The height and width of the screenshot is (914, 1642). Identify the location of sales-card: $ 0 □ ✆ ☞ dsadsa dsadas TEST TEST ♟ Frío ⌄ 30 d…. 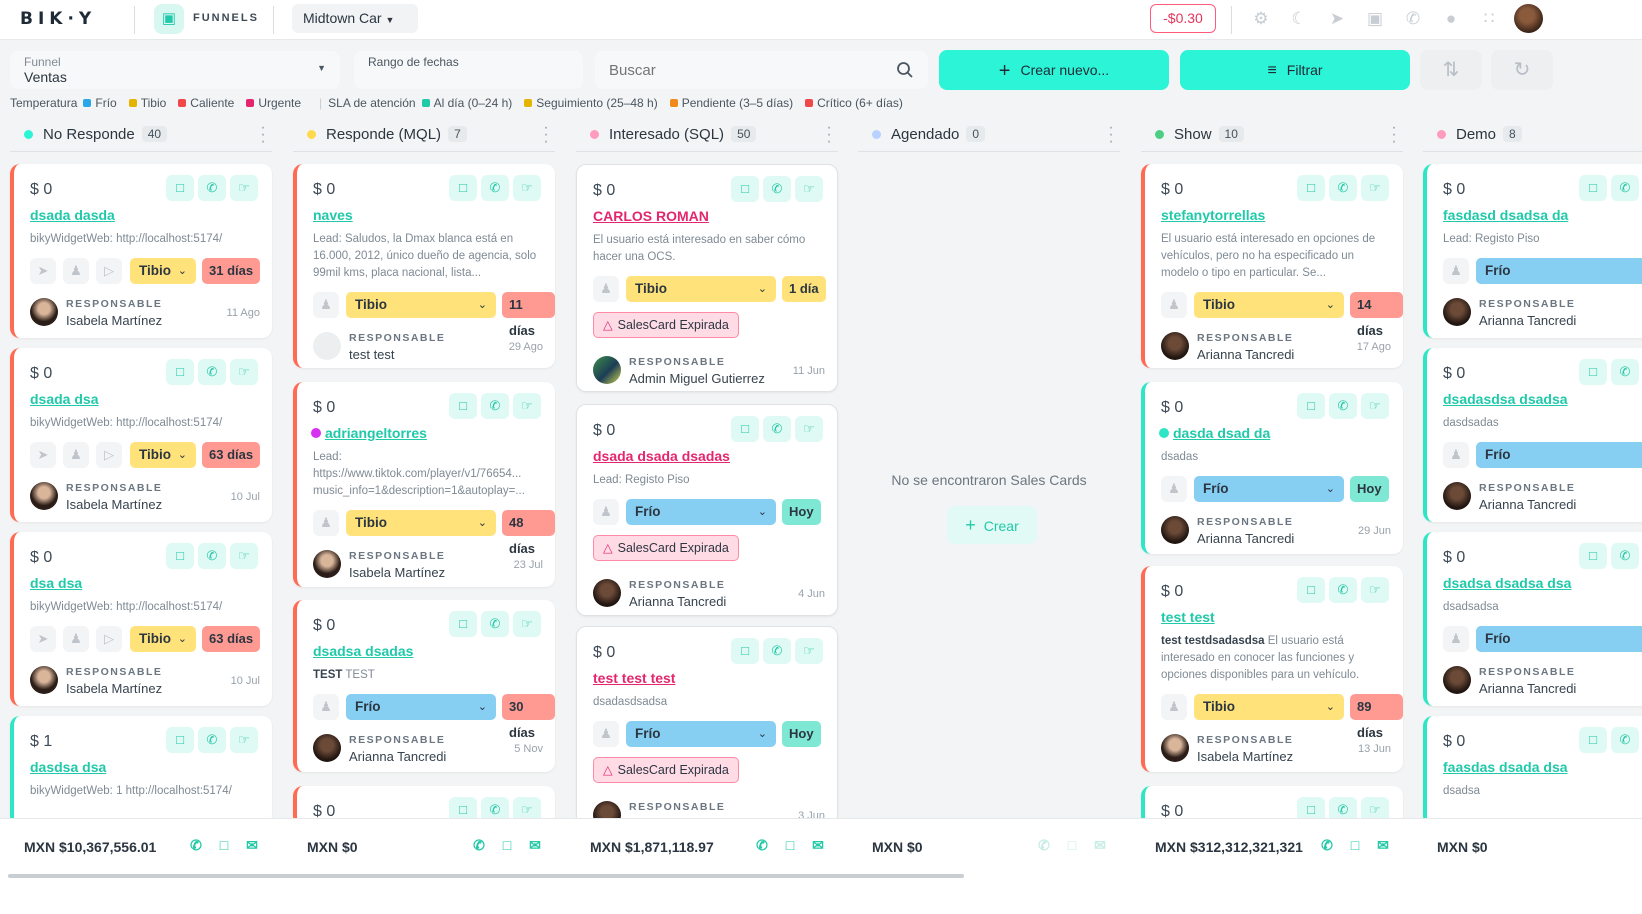
(424, 686).